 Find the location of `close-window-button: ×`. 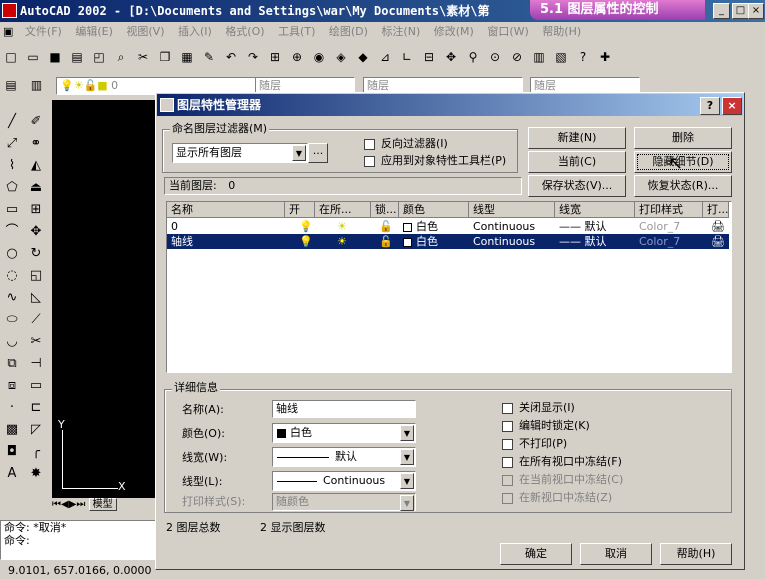

close-window-button: × is located at coordinates (756, 11).